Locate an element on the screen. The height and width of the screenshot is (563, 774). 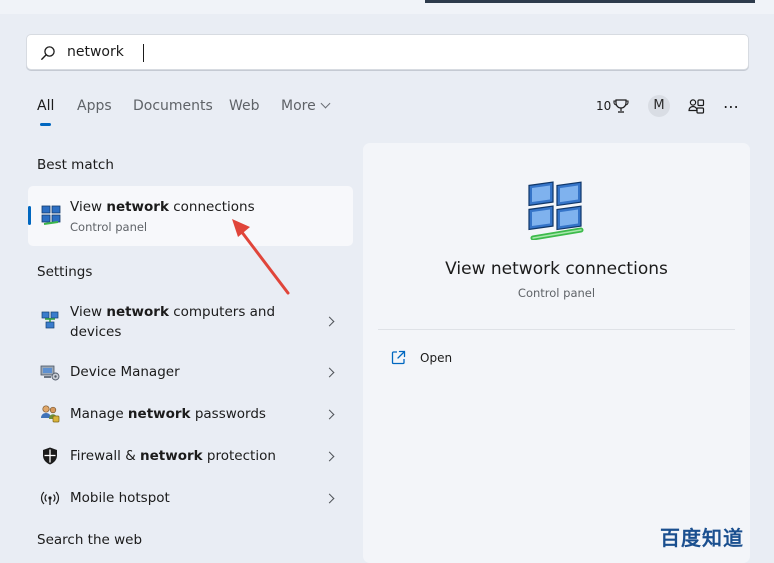
setting-manage-passwords: Manage network passwords is located at coordinates (192, 414).